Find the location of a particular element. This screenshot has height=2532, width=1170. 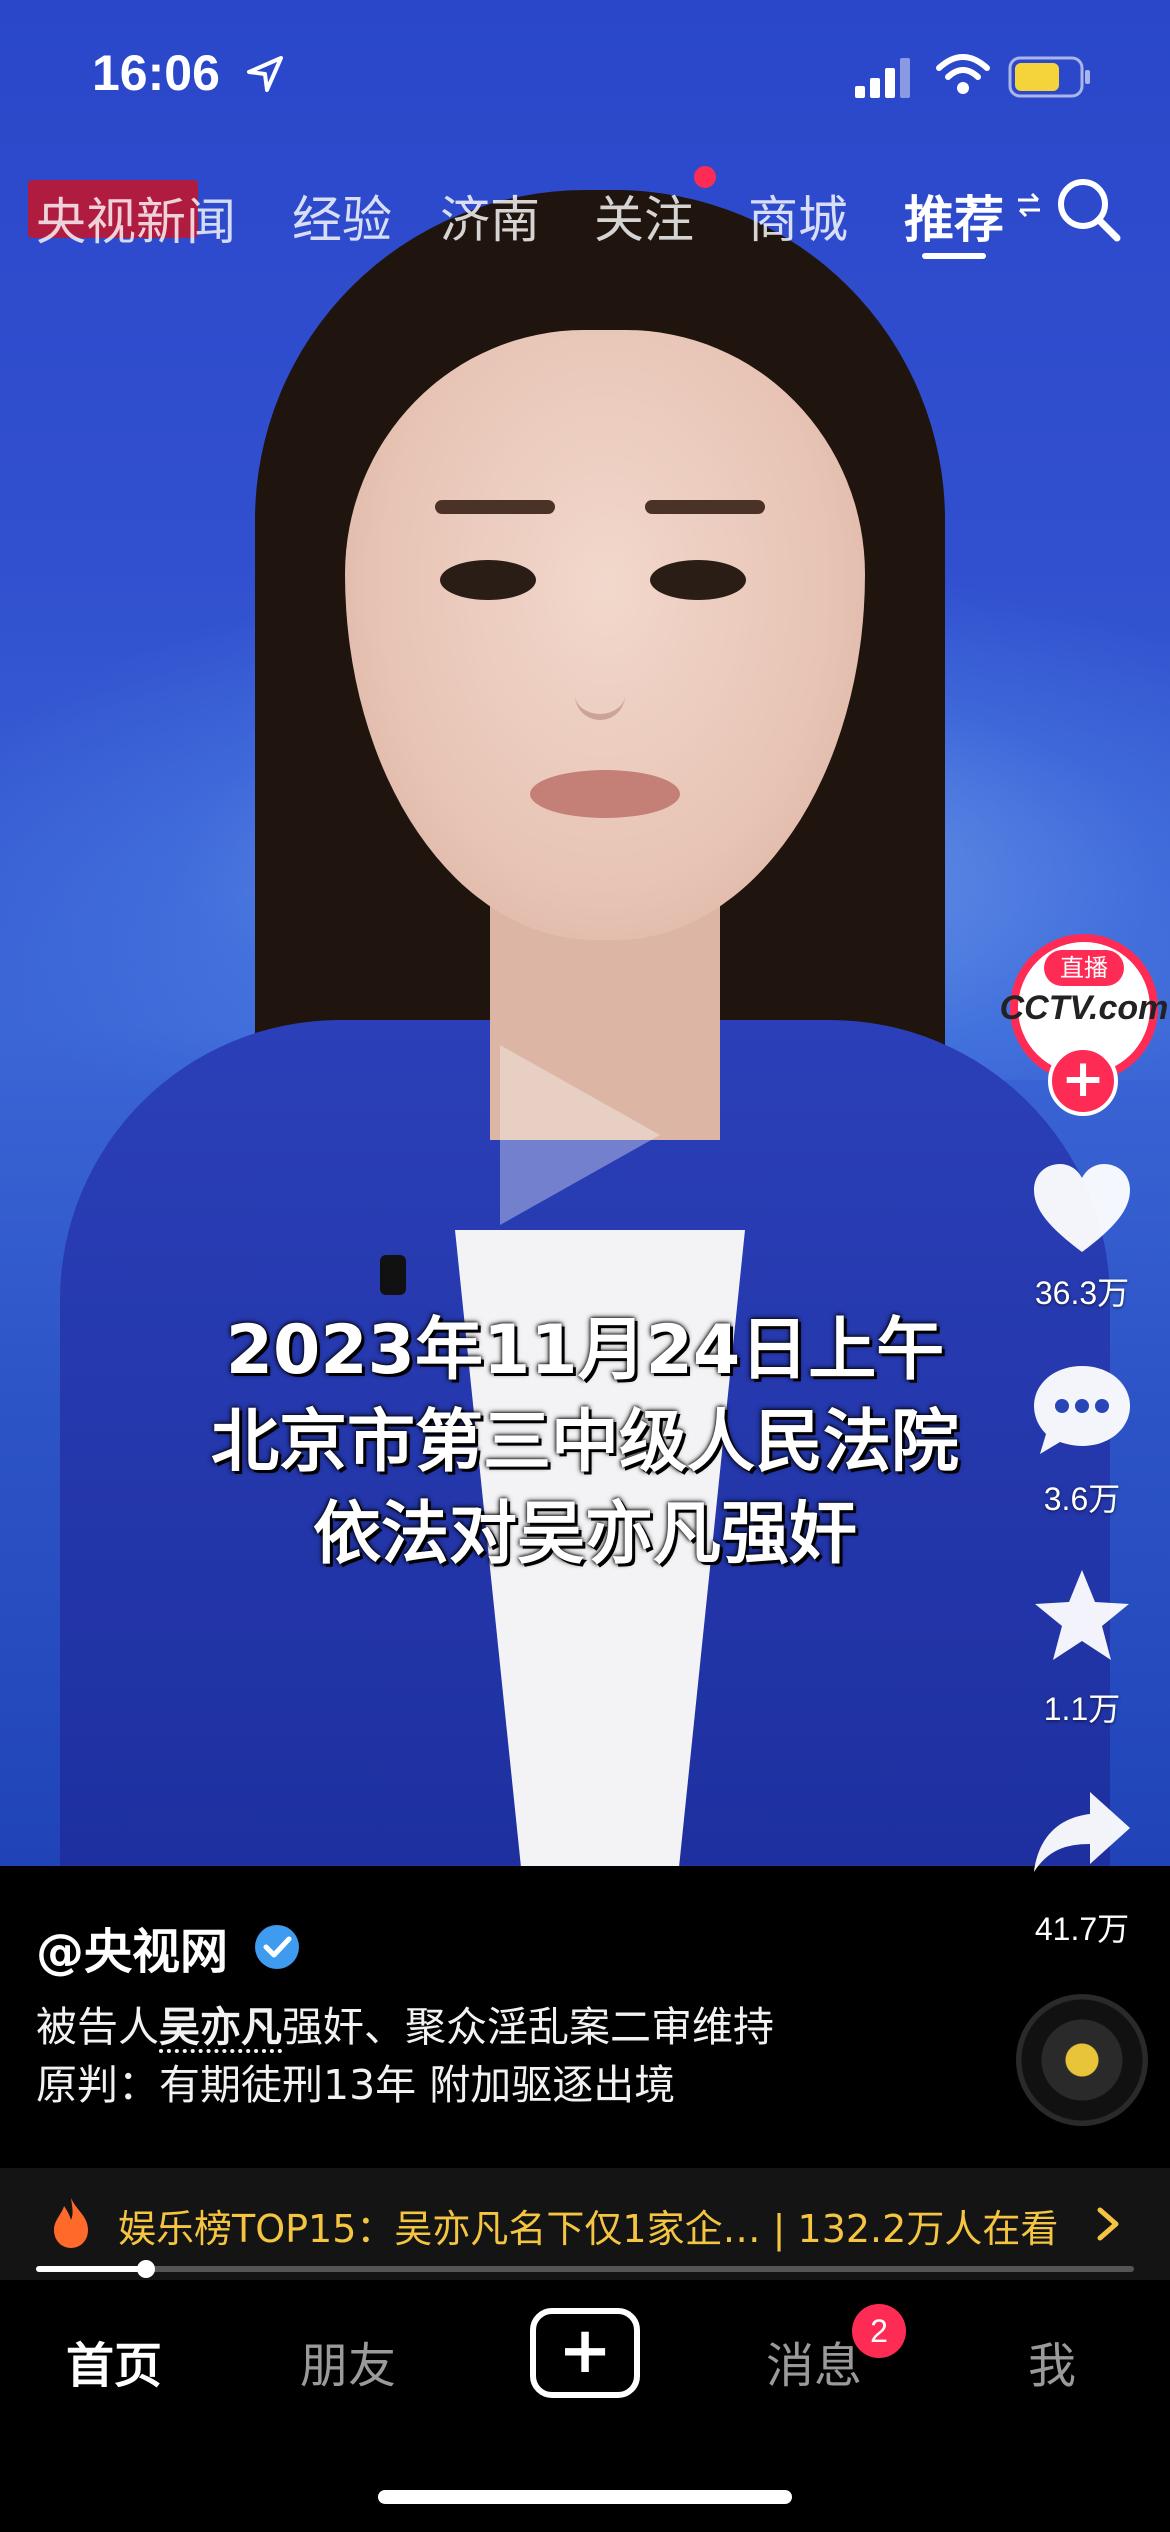

desc-rest: 强奸、聚众淫乱案二审维持 is located at coordinates (528, 2027).